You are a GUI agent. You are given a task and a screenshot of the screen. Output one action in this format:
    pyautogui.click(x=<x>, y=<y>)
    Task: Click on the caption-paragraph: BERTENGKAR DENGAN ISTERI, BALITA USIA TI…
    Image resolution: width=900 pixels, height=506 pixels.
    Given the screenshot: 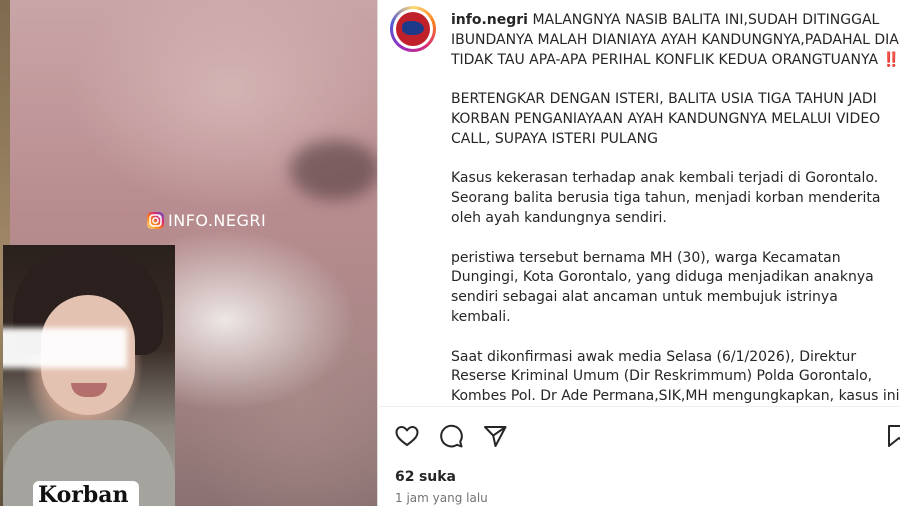 What is the action you would take?
    pyautogui.click(x=666, y=119)
    